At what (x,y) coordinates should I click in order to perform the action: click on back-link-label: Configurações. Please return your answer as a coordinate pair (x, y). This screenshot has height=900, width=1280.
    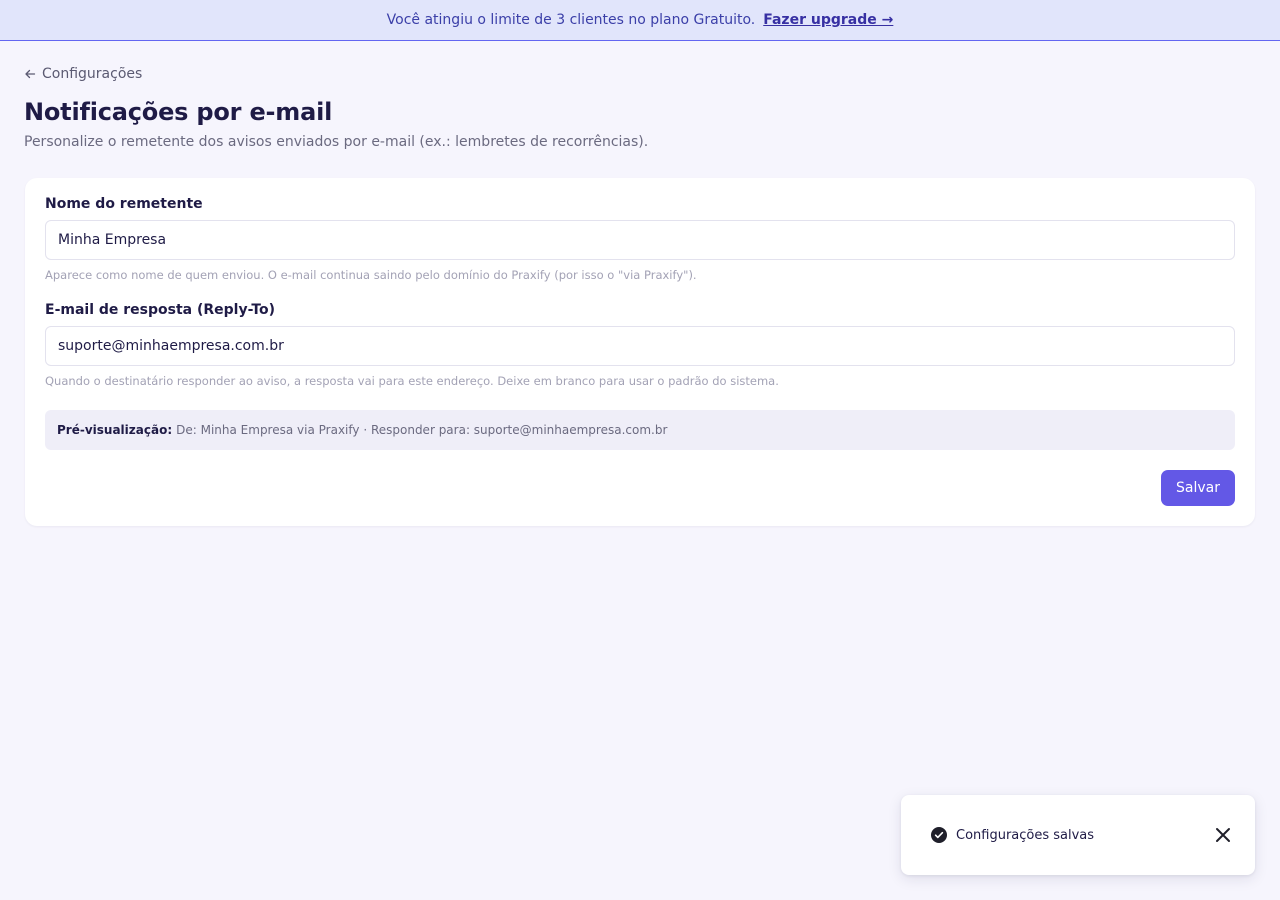
    Looking at the image, I should click on (92, 74).